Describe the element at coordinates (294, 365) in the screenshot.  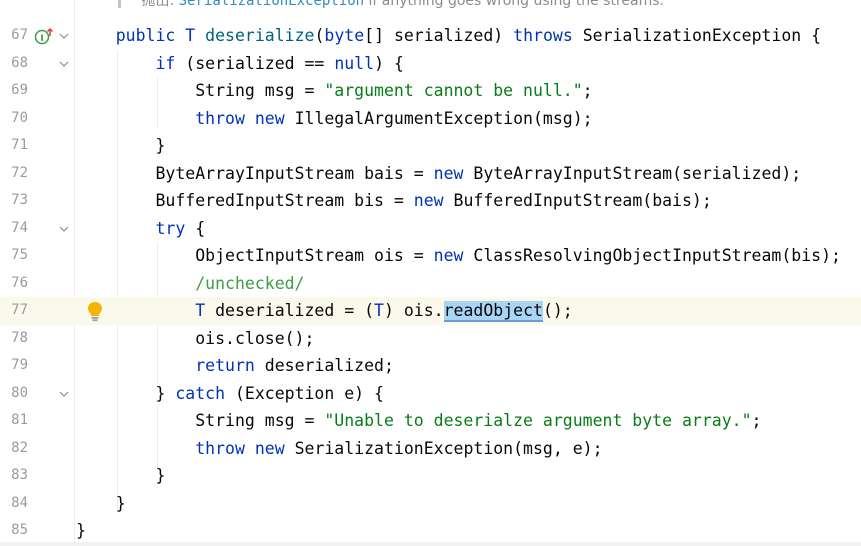
I see `code-text: return deserialized;` at that location.